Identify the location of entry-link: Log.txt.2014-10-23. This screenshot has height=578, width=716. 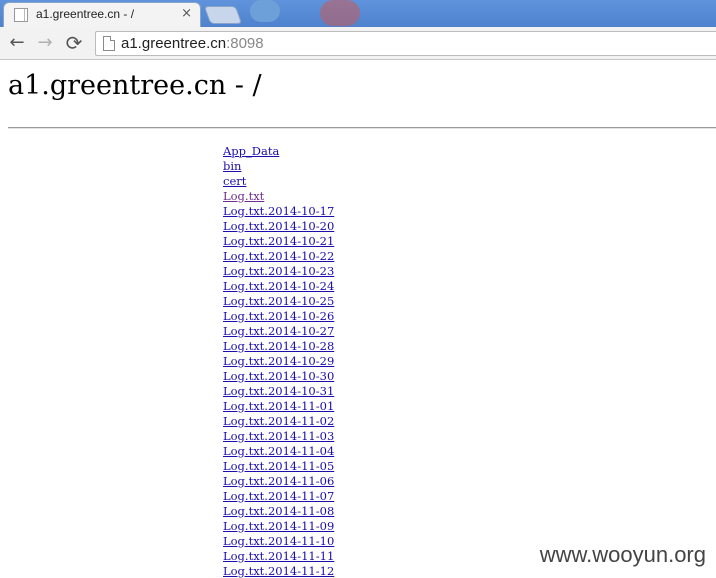
(278, 271).